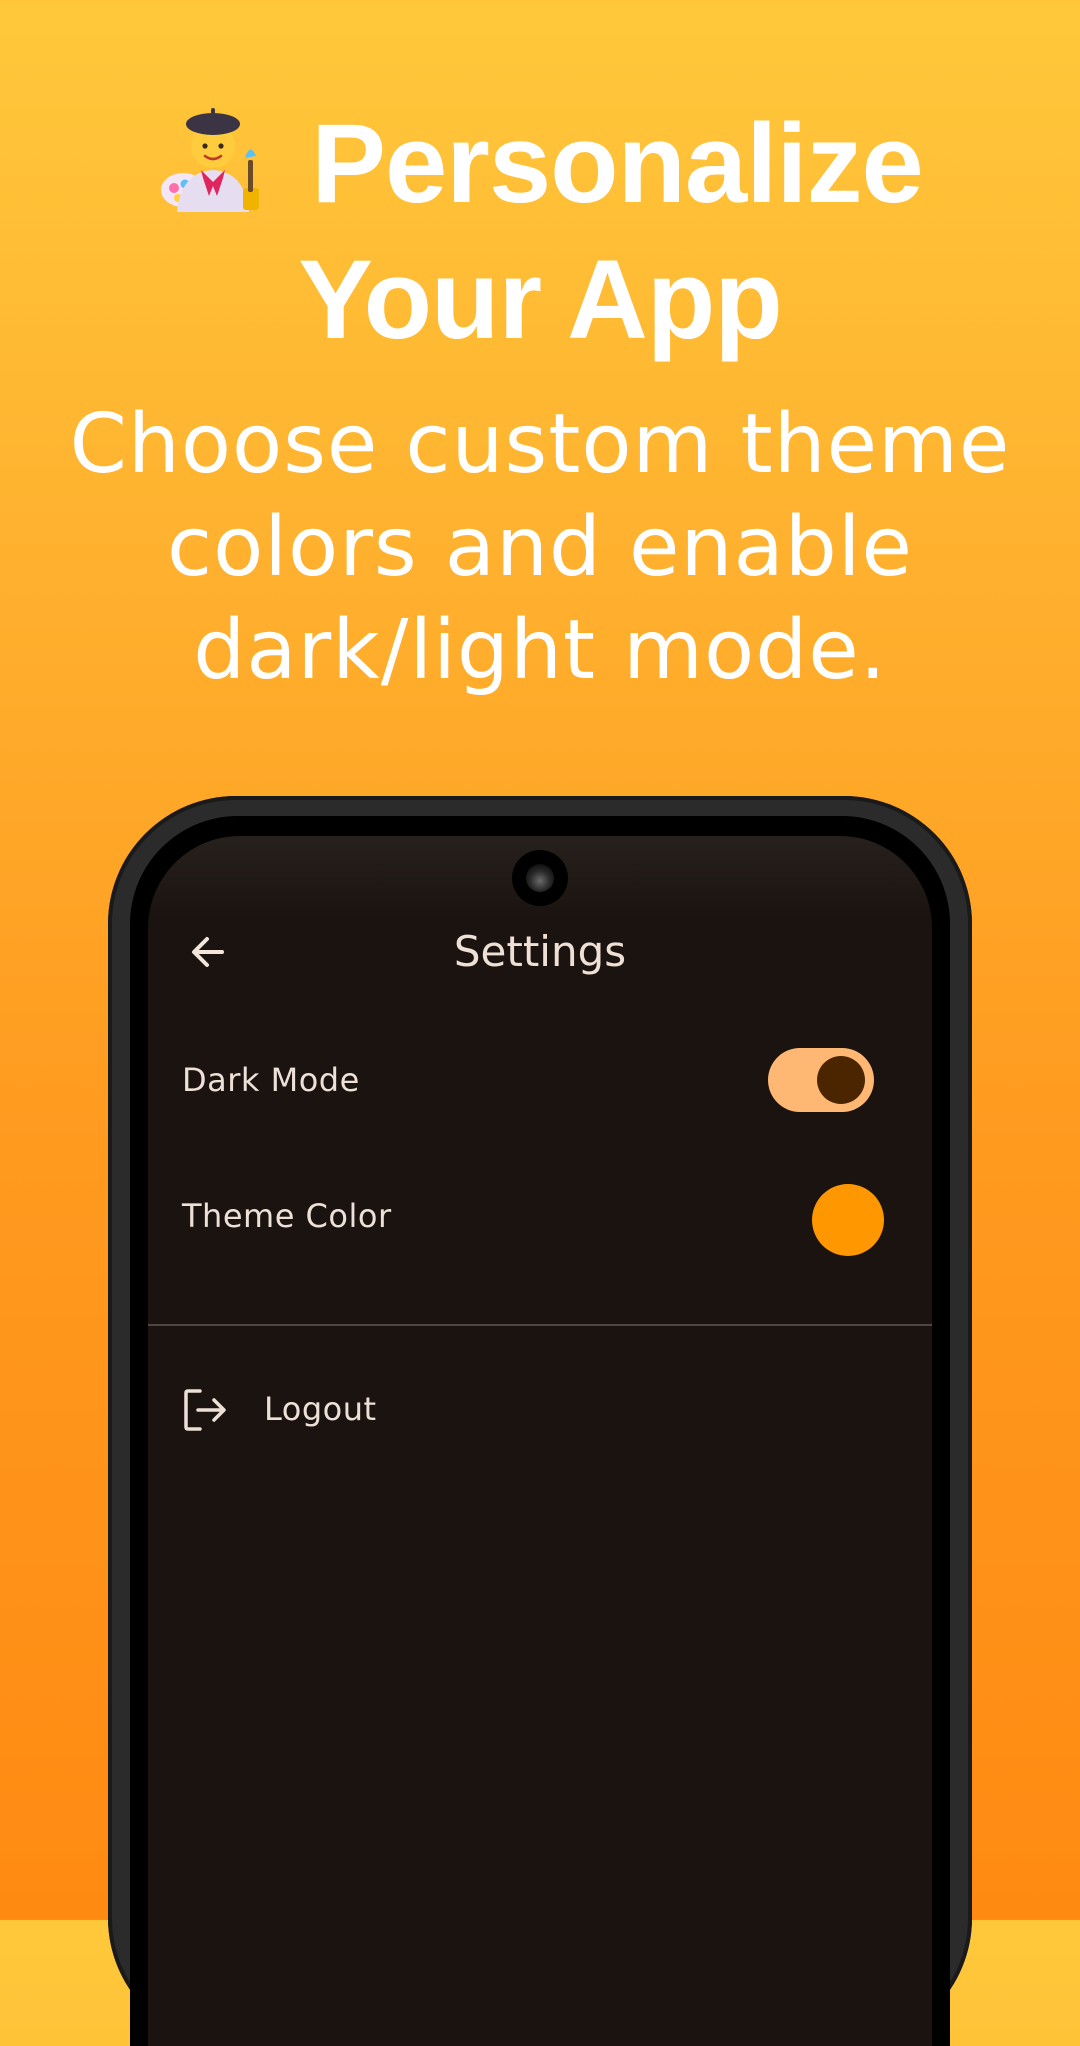 This screenshot has width=1080, height=2046. What do you see at coordinates (540, 878) in the screenshot?
I see `front-camera` at bounding box center [540, 878].